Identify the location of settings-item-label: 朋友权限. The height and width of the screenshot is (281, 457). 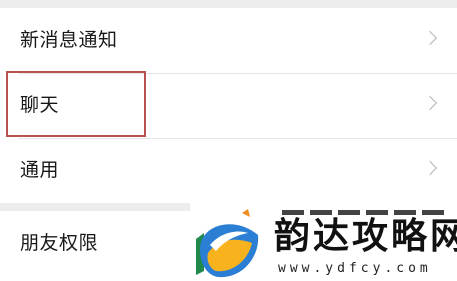
(59, 243).